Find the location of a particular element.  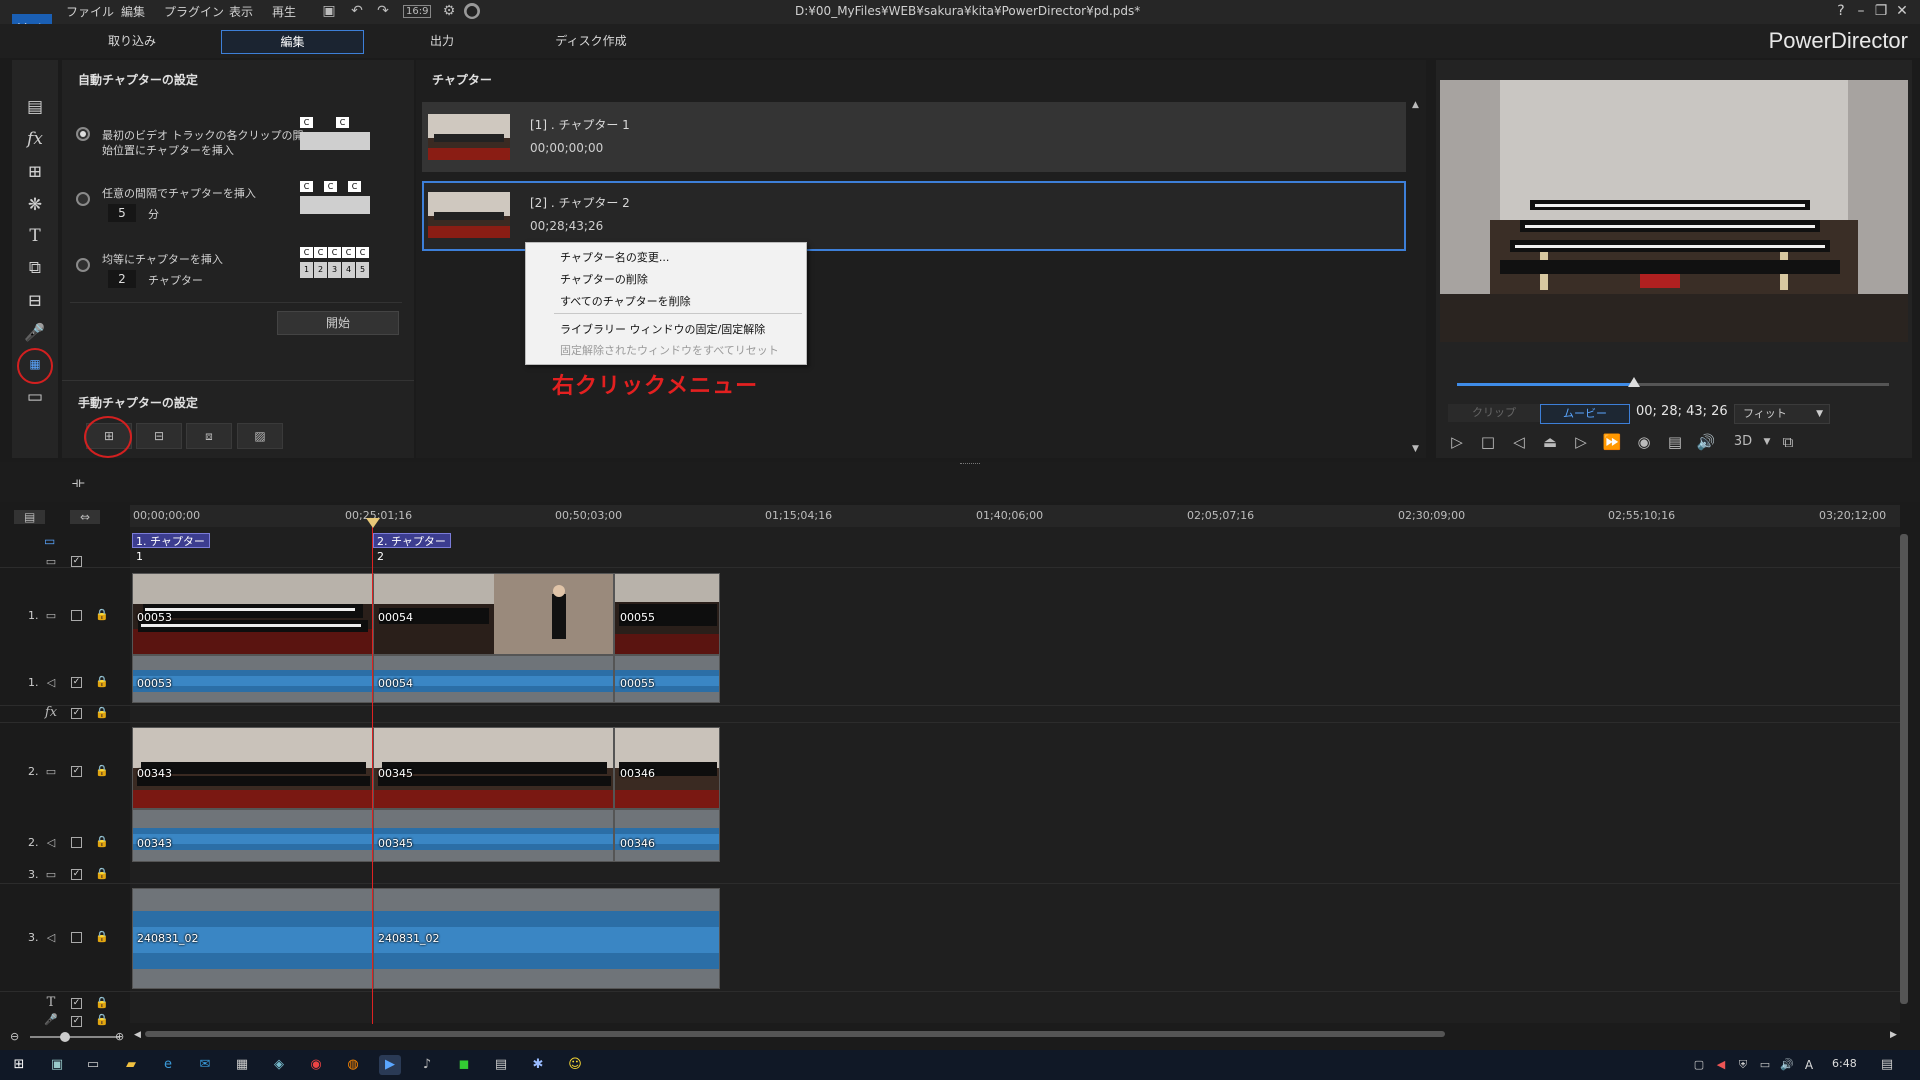

menu-plugin: プラグイン is located at coordinates (194, 11).